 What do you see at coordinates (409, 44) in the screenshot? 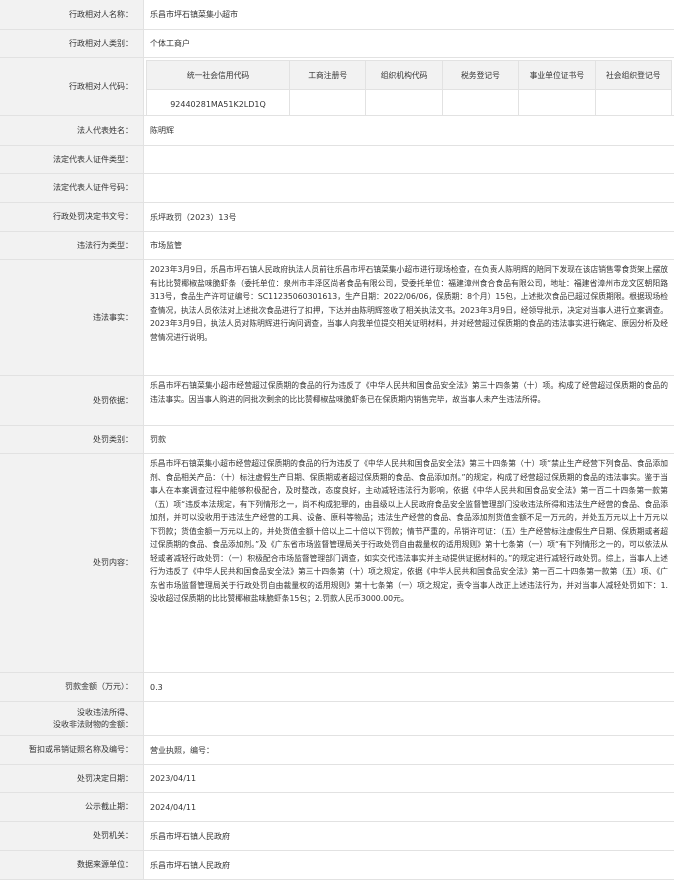
I see `value-category: 个体工商户` at bounding box center [409, 44].